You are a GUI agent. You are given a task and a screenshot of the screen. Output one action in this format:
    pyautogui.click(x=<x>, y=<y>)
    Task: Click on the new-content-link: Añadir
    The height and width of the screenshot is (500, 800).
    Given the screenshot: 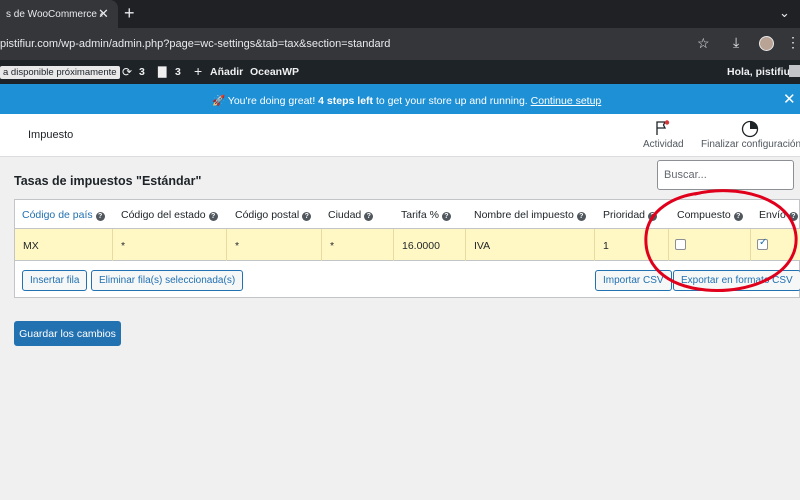 What is the action you would take?
    pyautogui.click(x=226, y=72)
    